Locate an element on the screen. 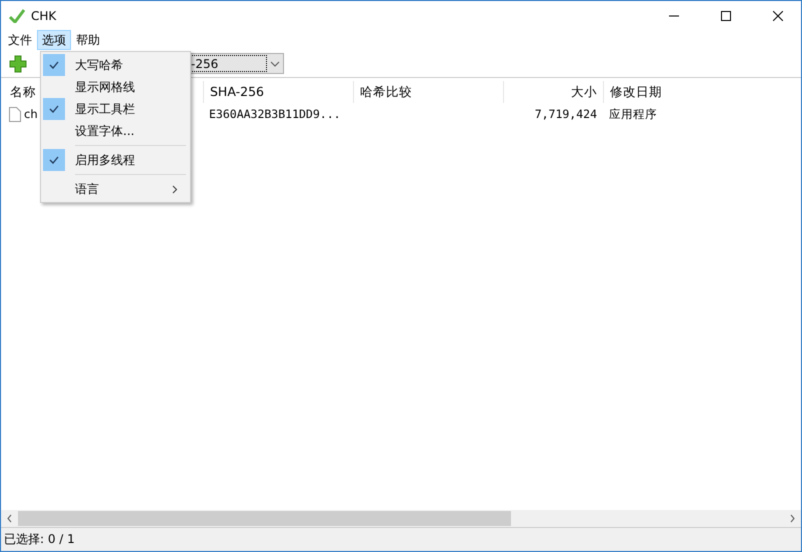  table-cell: ch is located at coordinates (31, 114).